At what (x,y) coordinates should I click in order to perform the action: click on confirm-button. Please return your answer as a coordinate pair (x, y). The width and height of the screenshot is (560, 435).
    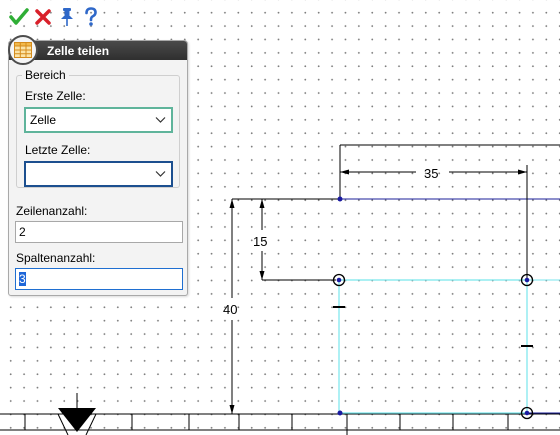
    Looking at the image, I should click on (19, 17).